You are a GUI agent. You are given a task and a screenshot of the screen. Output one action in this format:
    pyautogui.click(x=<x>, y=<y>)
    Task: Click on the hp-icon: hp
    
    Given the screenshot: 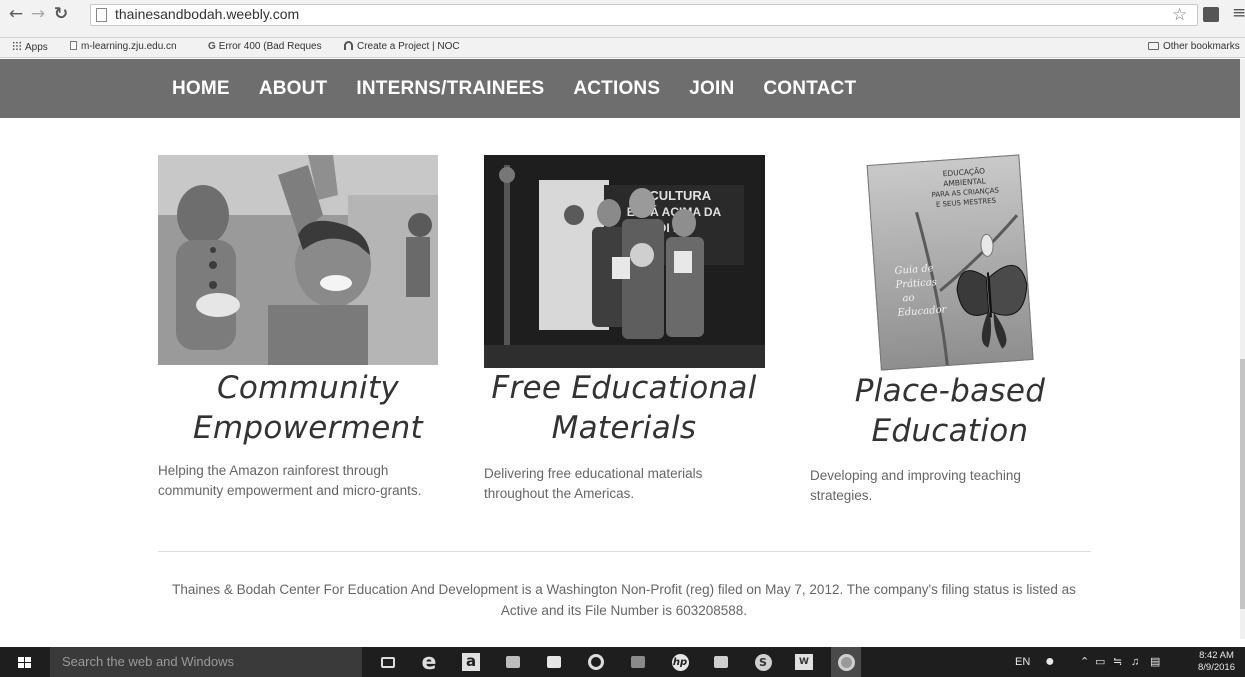 What is the action you would take?
    pyautogui.click(x=680, y=662)
    